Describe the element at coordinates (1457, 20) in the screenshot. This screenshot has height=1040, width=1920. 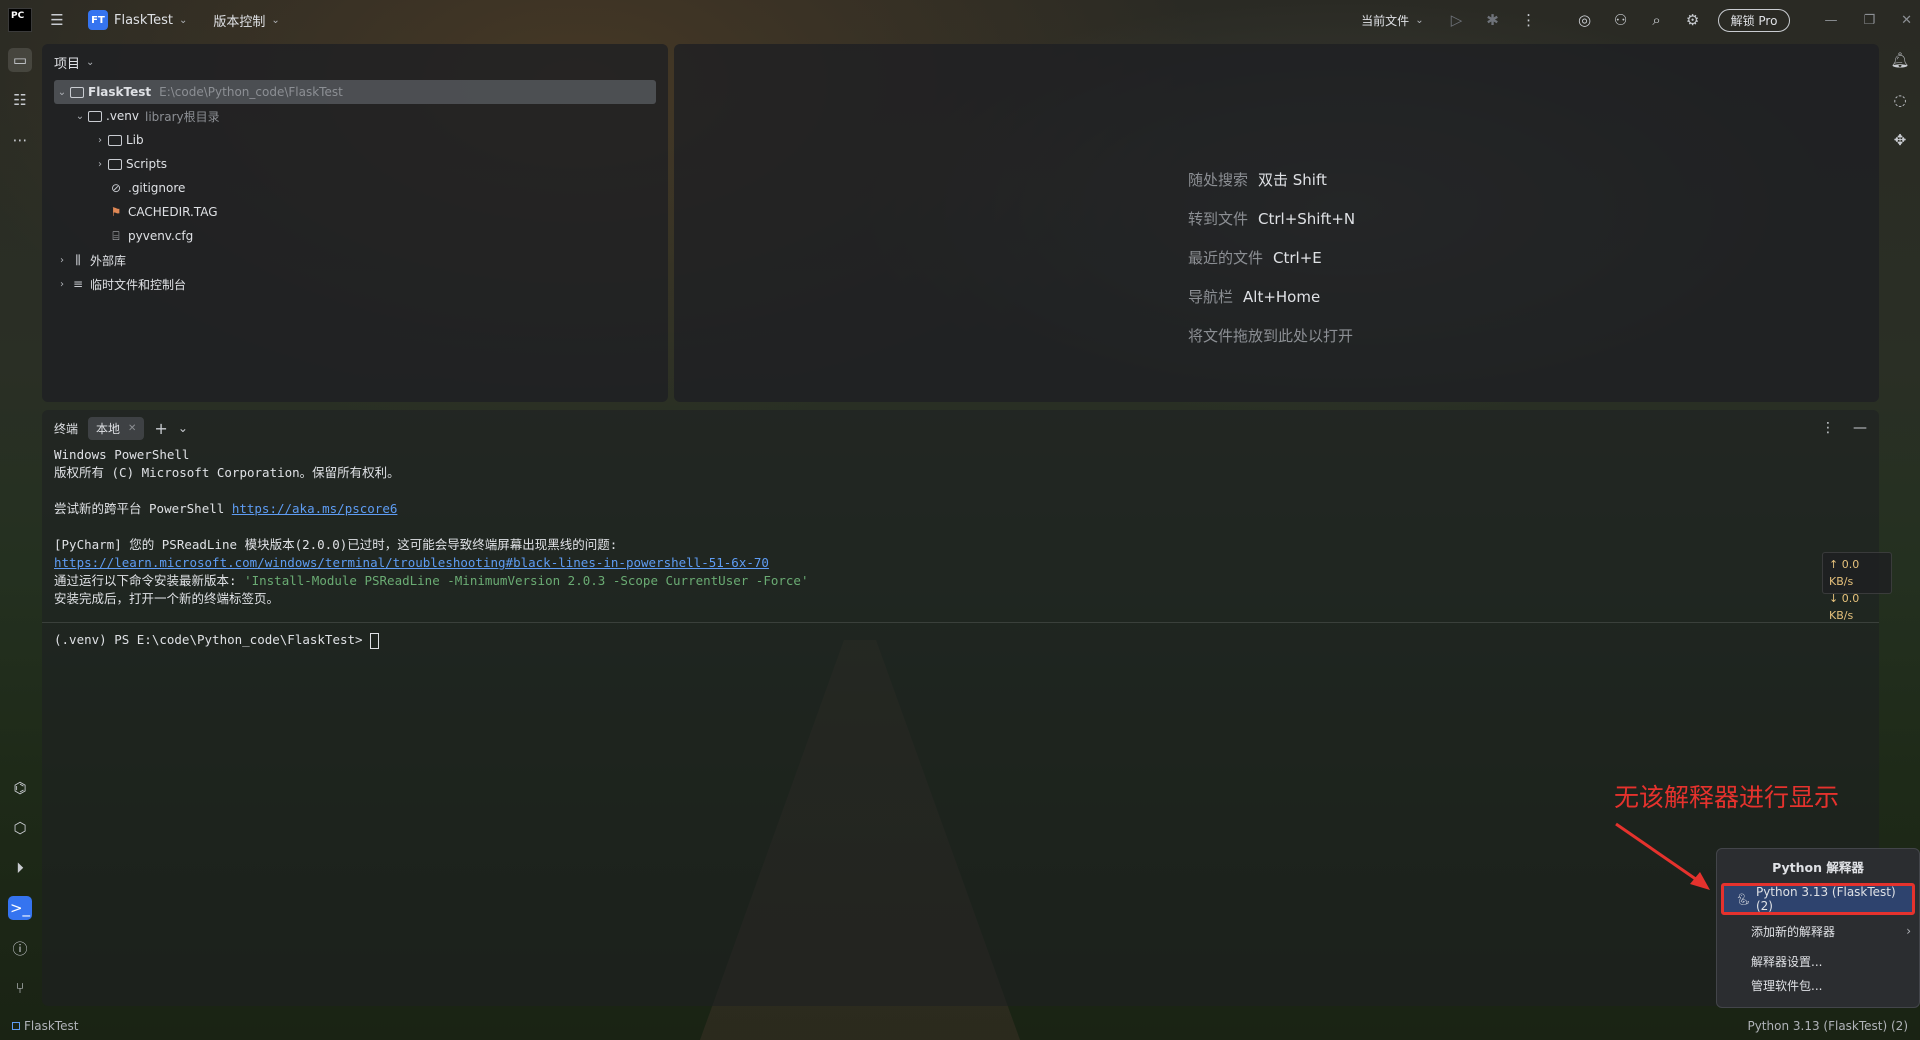
I see `run-icon: ▷` at that location.